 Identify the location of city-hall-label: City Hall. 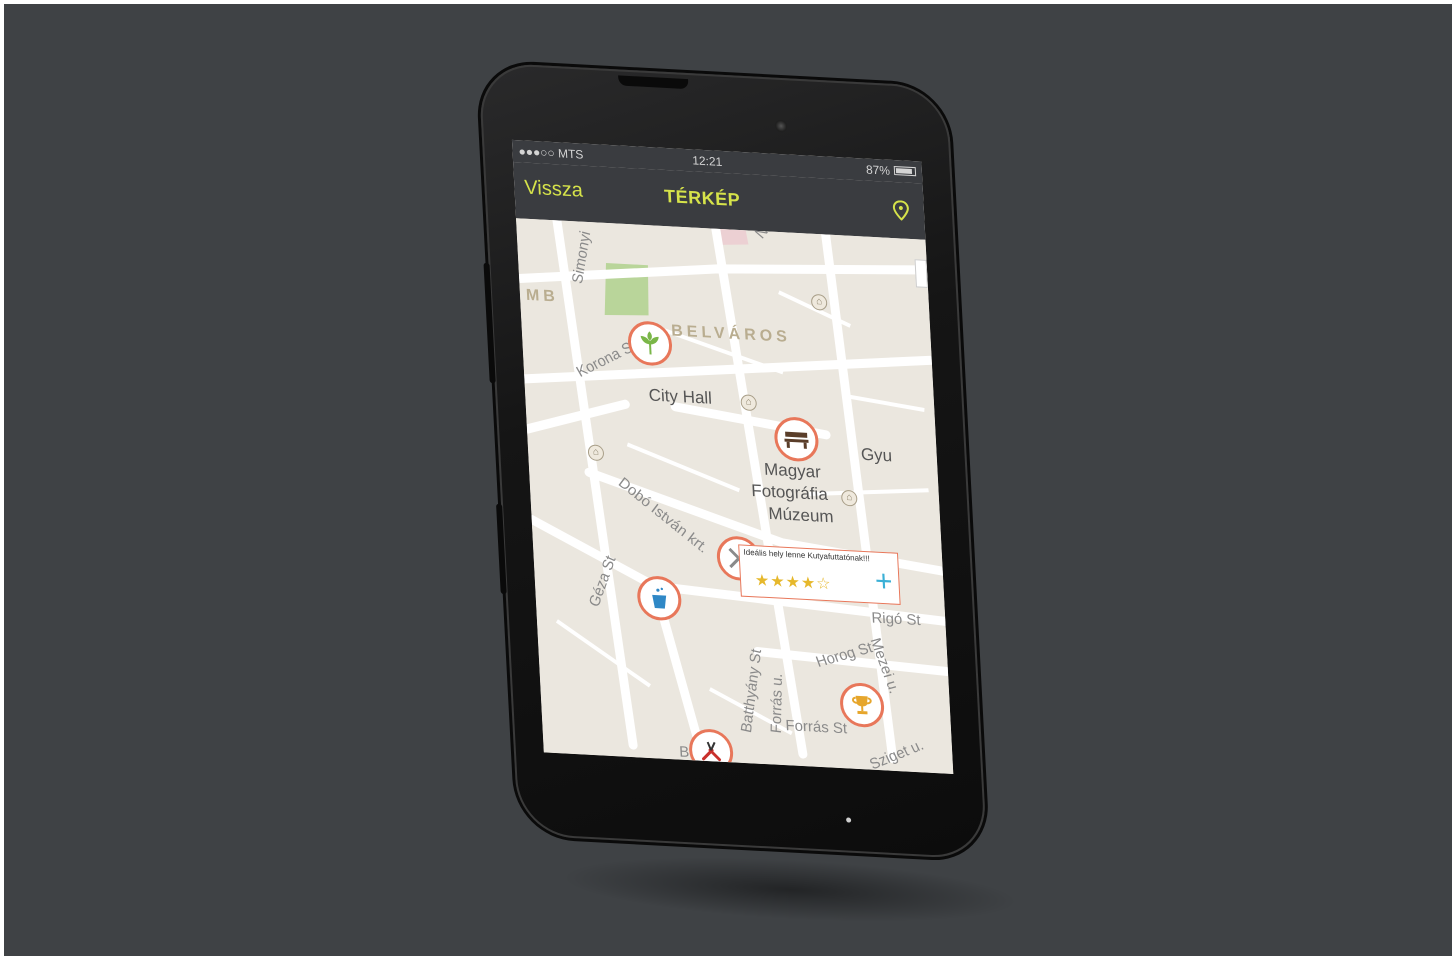
(680, 396).